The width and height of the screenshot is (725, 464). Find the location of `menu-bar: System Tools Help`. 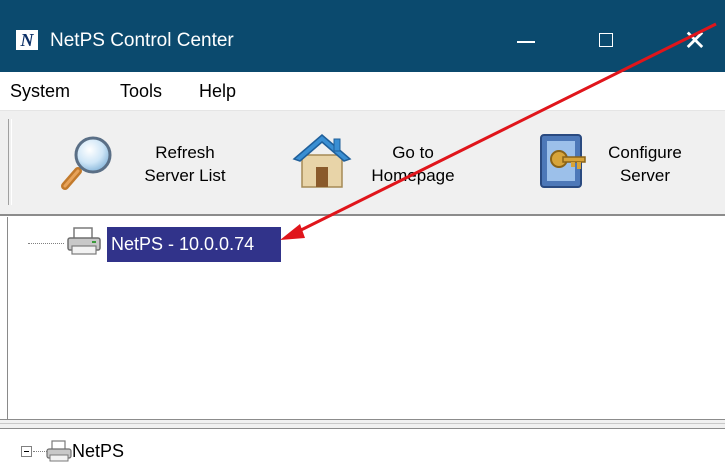

menu-bar: System Tools Help is located at coordinates (362, 91).